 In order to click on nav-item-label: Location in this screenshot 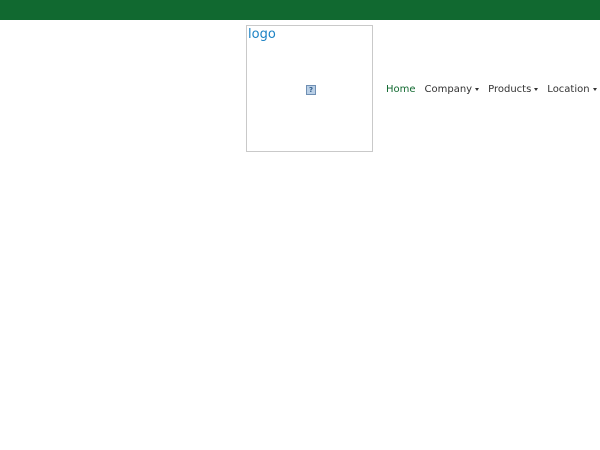, I will do `click(568, 89)`.